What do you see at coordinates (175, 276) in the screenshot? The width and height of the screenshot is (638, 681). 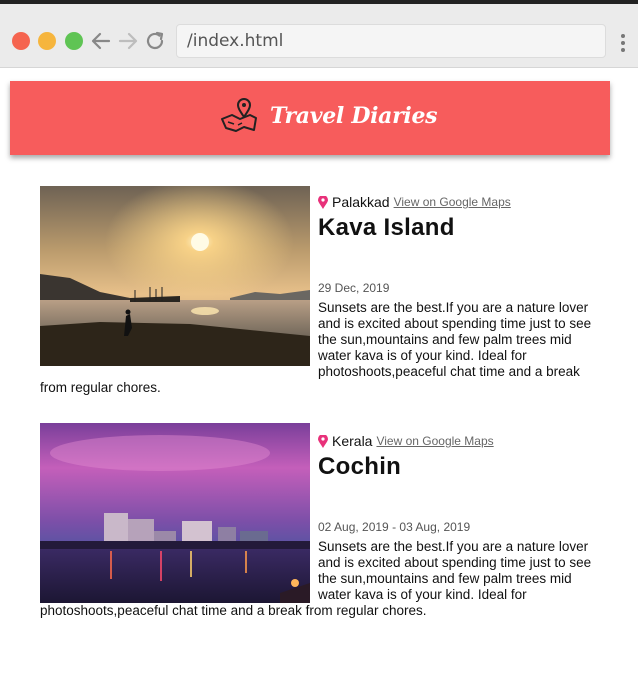 I see `kava-island-photo` at bounding box center [175, 276].